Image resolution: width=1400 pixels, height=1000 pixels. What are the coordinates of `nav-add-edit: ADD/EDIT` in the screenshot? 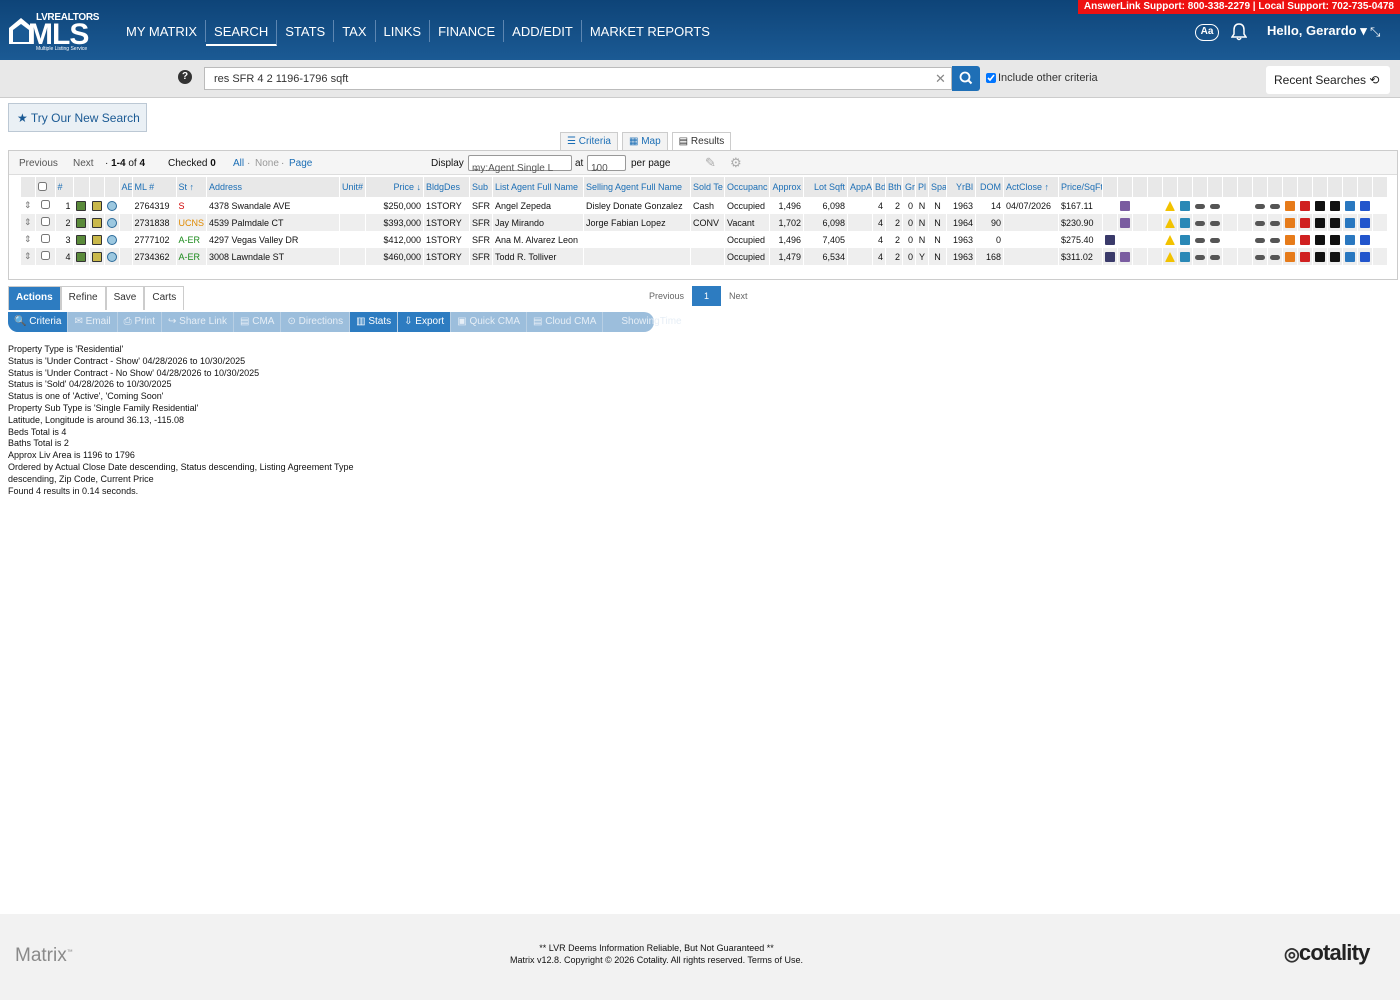 It's located at (543, 31).